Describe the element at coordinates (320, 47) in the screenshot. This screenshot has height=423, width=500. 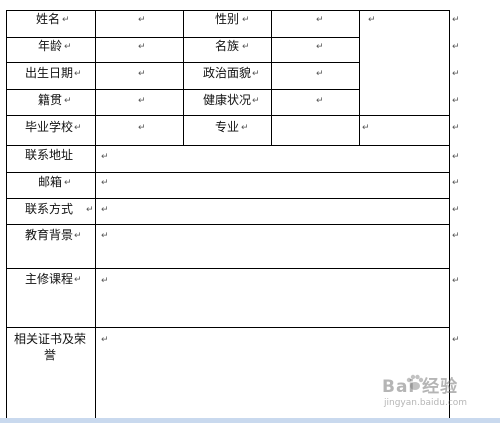
I see `ethnicity-value: ↵` at that location.